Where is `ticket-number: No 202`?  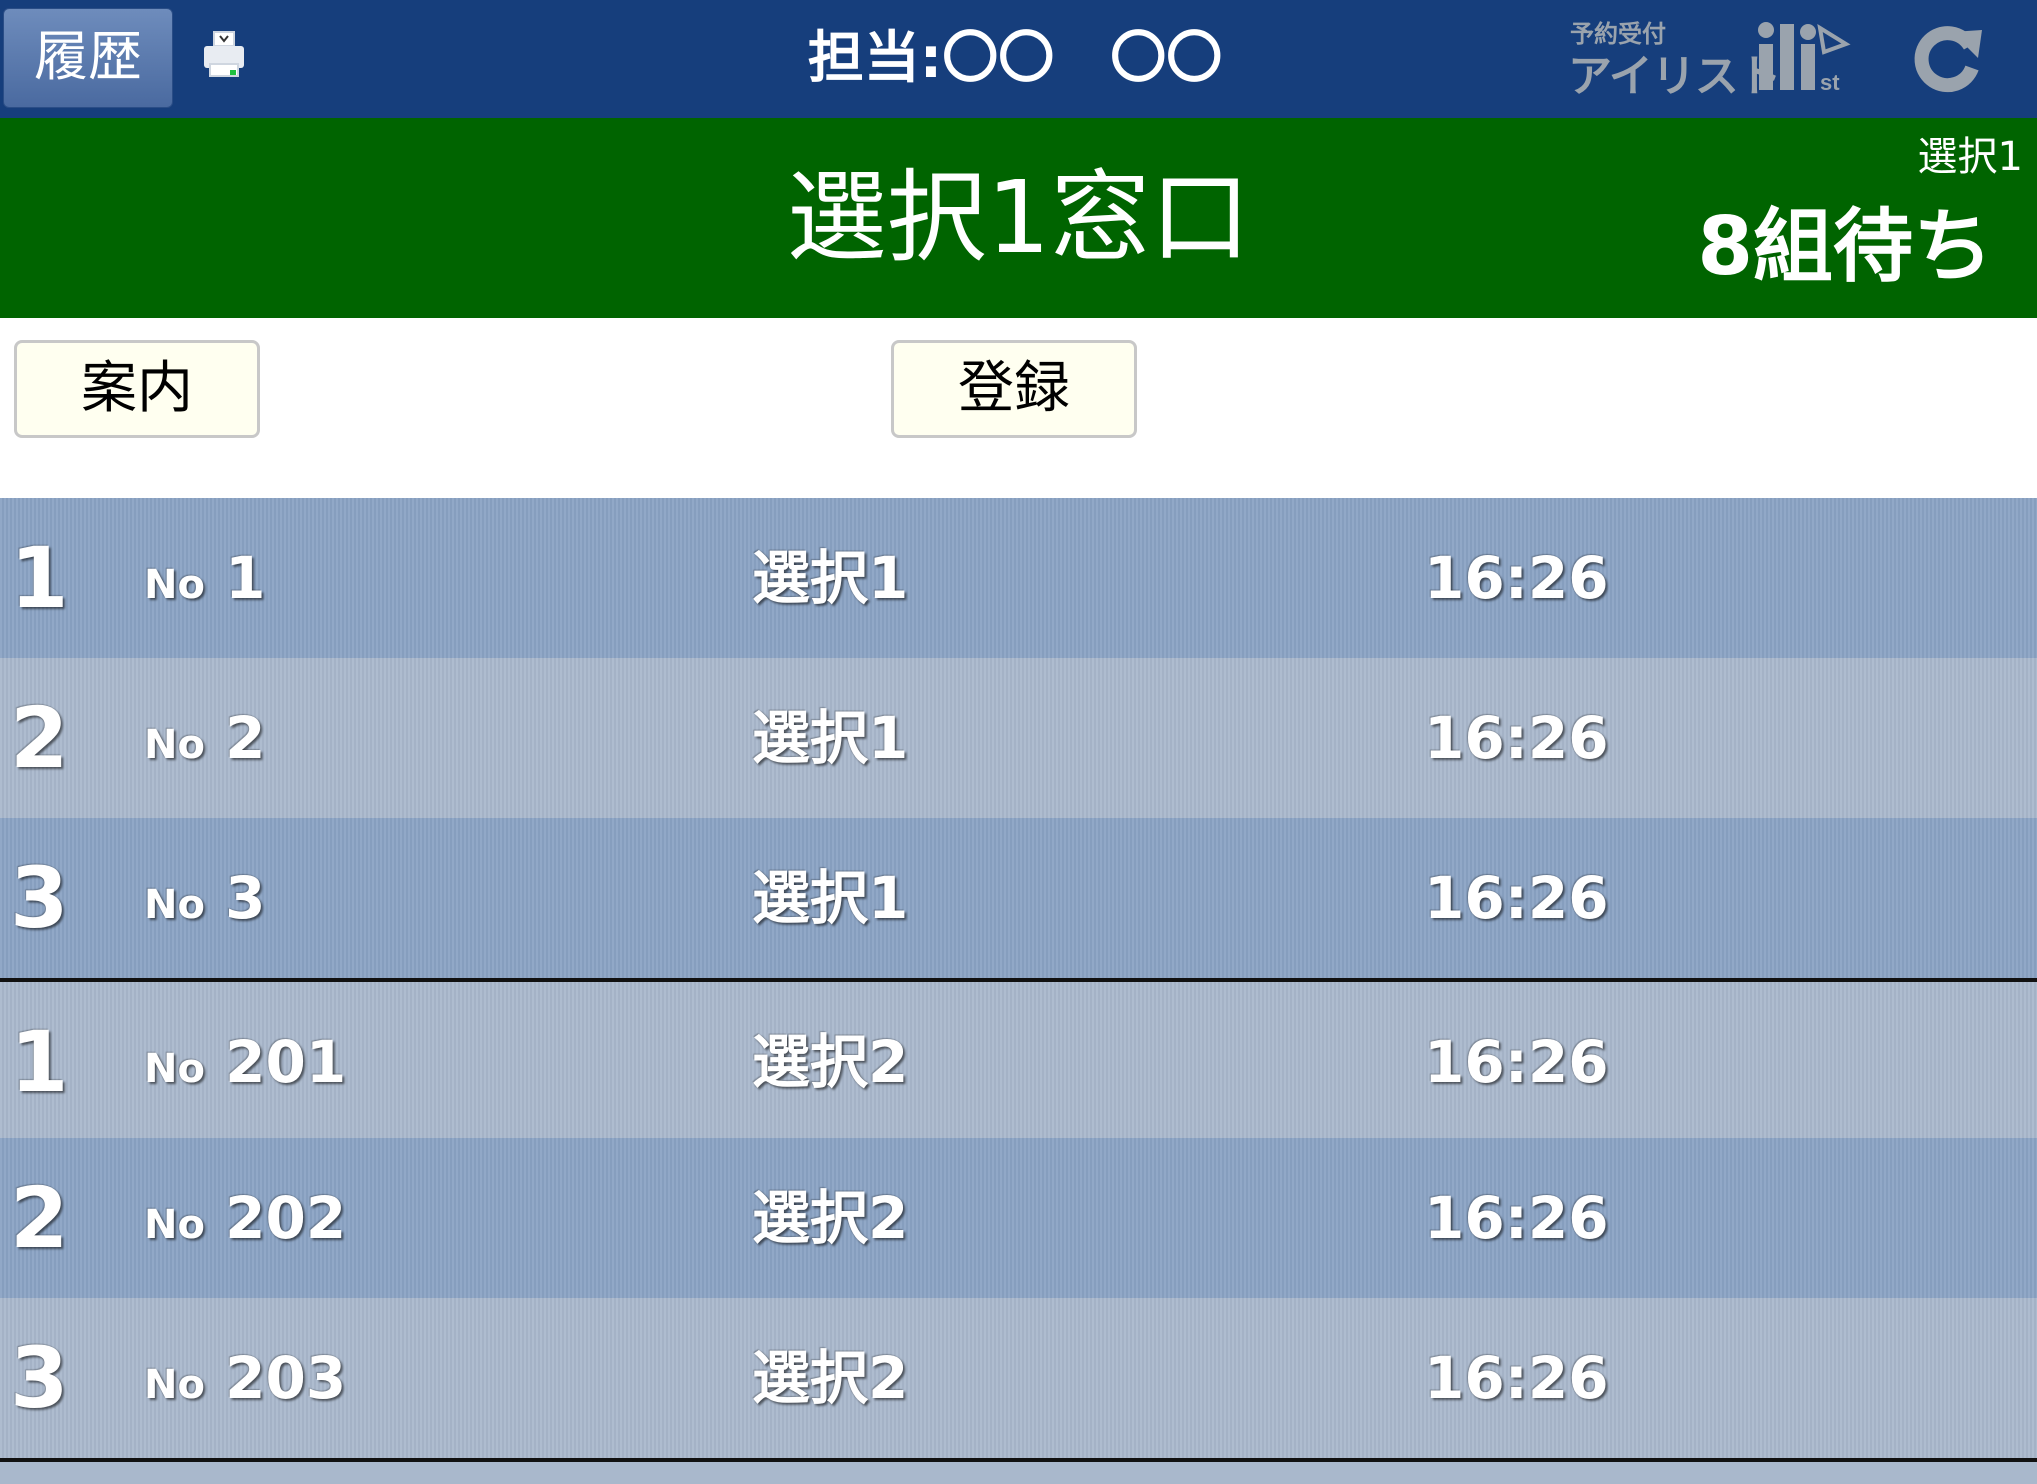
ticket-number: No 202 is located at coordinates (245, 1218).